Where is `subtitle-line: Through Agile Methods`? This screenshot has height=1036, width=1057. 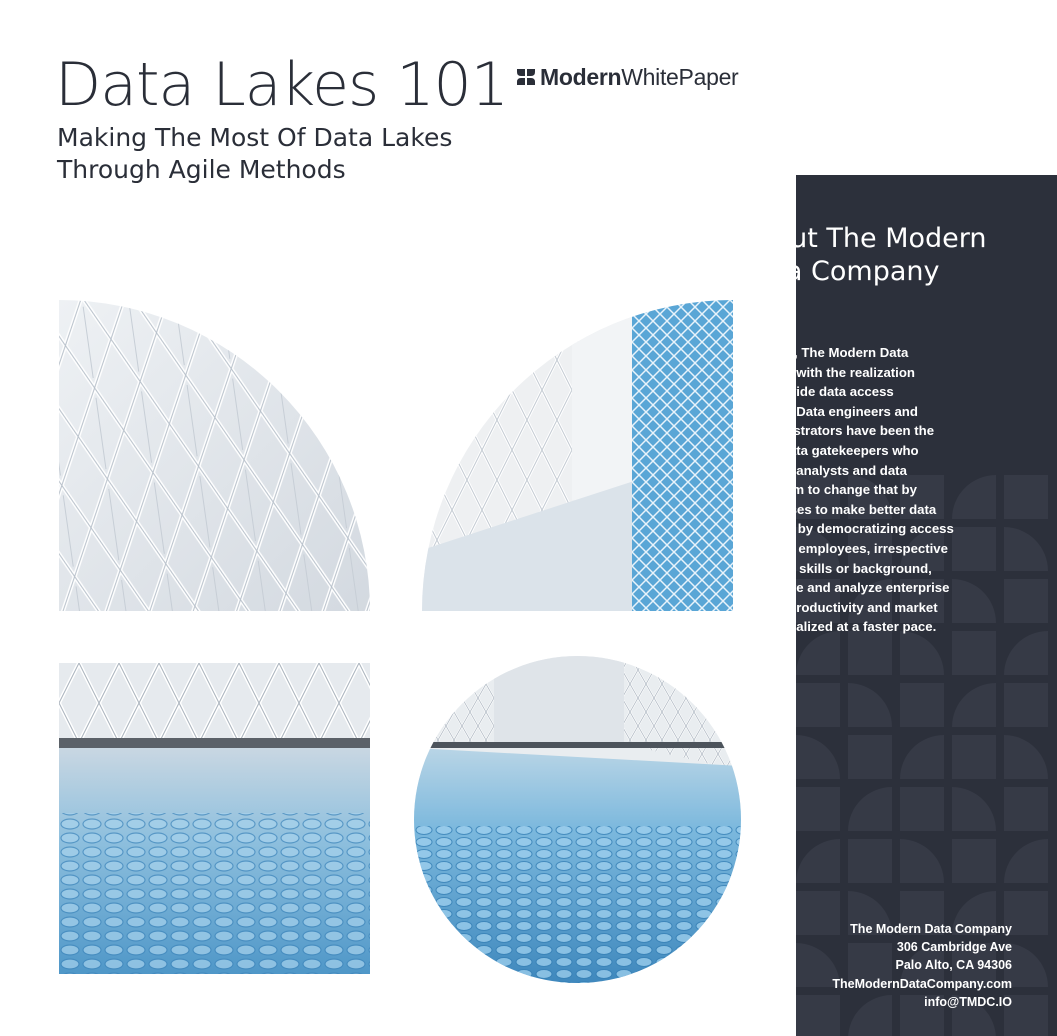
subtitle-line: Through Agile Methods is located at coordinates (201, 169).